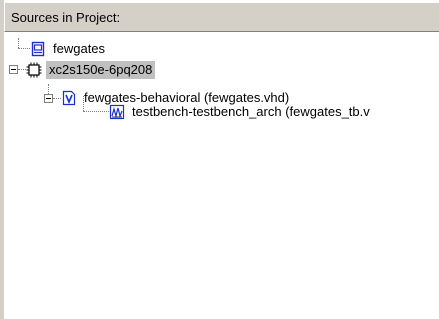  I want to click on tree-item-label: testbench-testbench_arch (fewgates_tb.v, so click(251, 111).